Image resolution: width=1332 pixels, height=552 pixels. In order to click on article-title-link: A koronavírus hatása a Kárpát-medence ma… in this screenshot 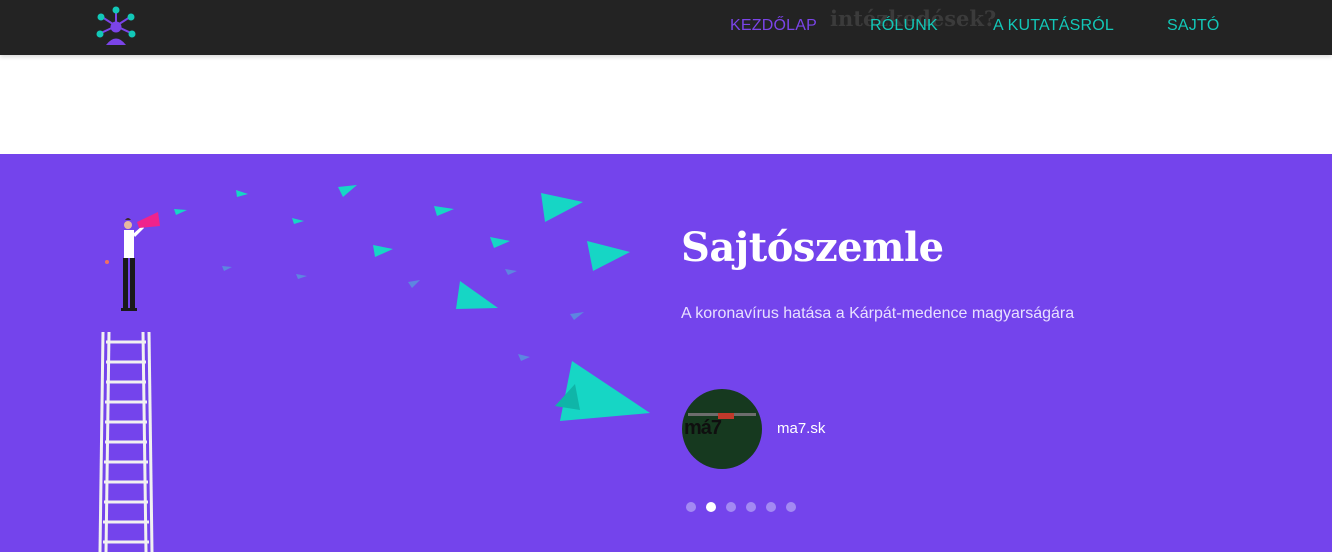, I will do `click(877, 314)`.